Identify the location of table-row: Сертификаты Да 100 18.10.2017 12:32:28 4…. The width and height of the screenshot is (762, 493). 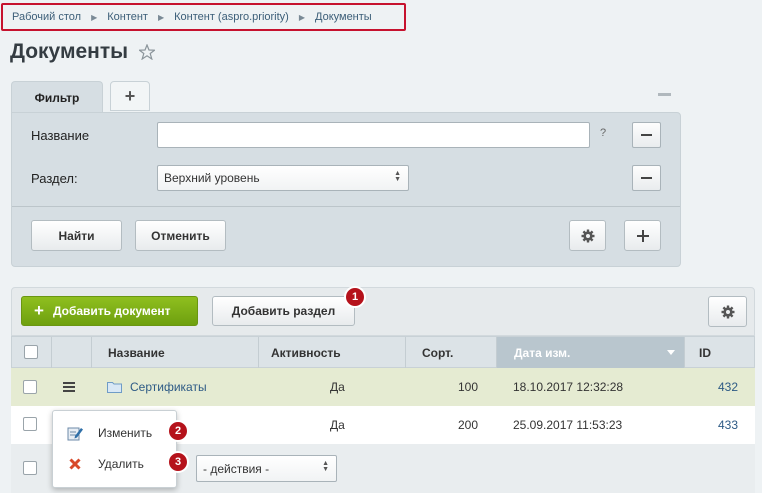
(383, 387).